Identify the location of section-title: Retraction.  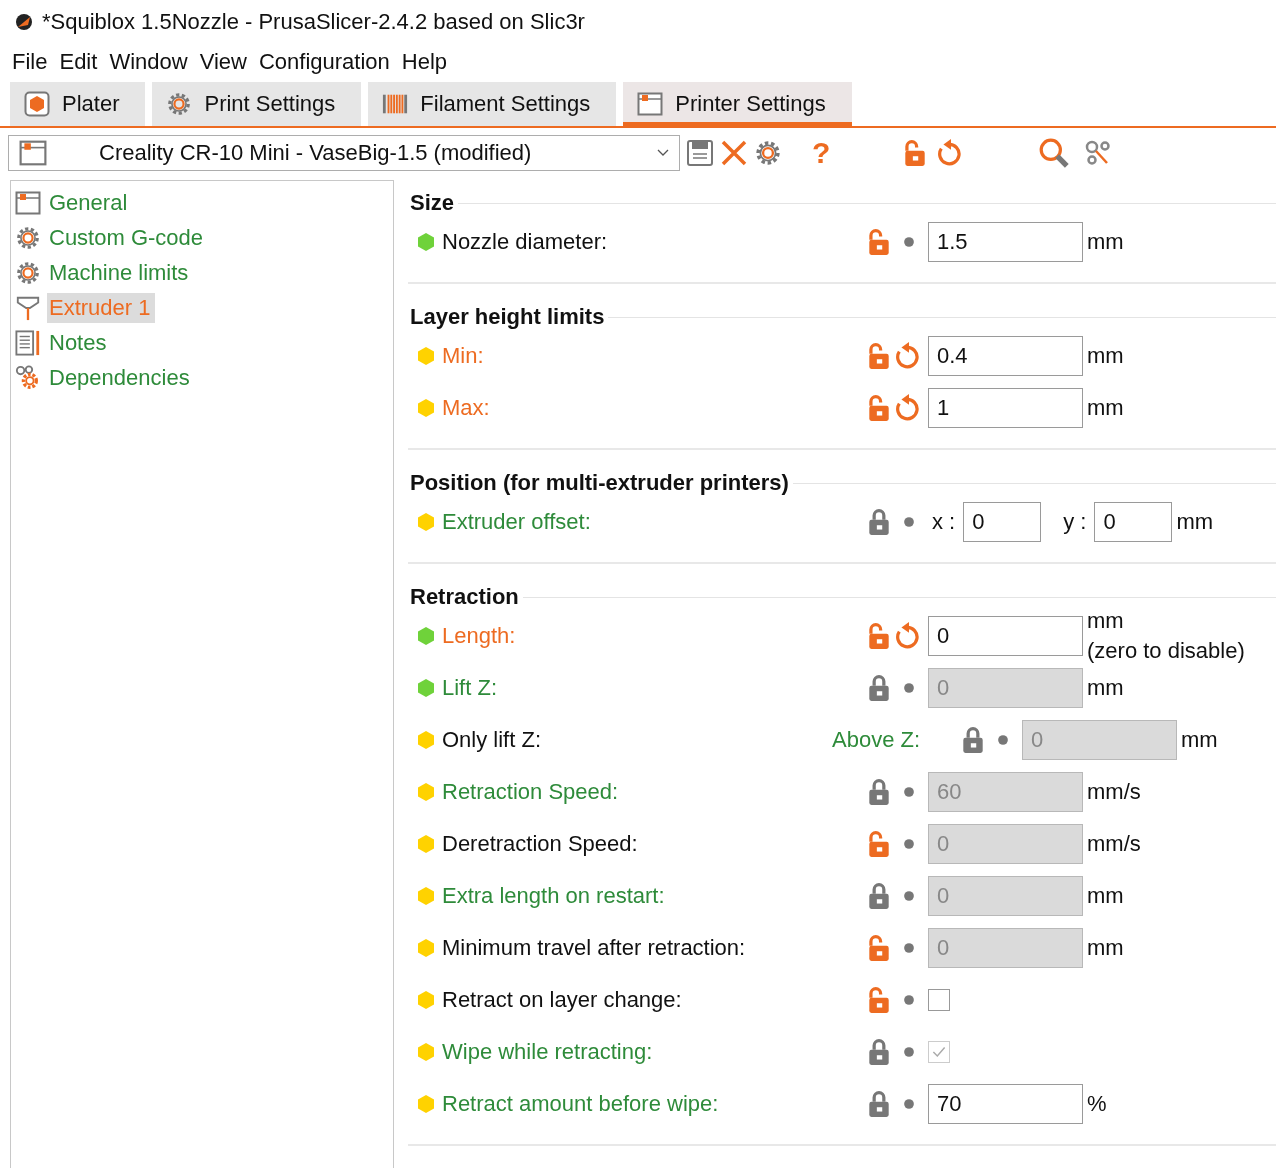
(464, 597).